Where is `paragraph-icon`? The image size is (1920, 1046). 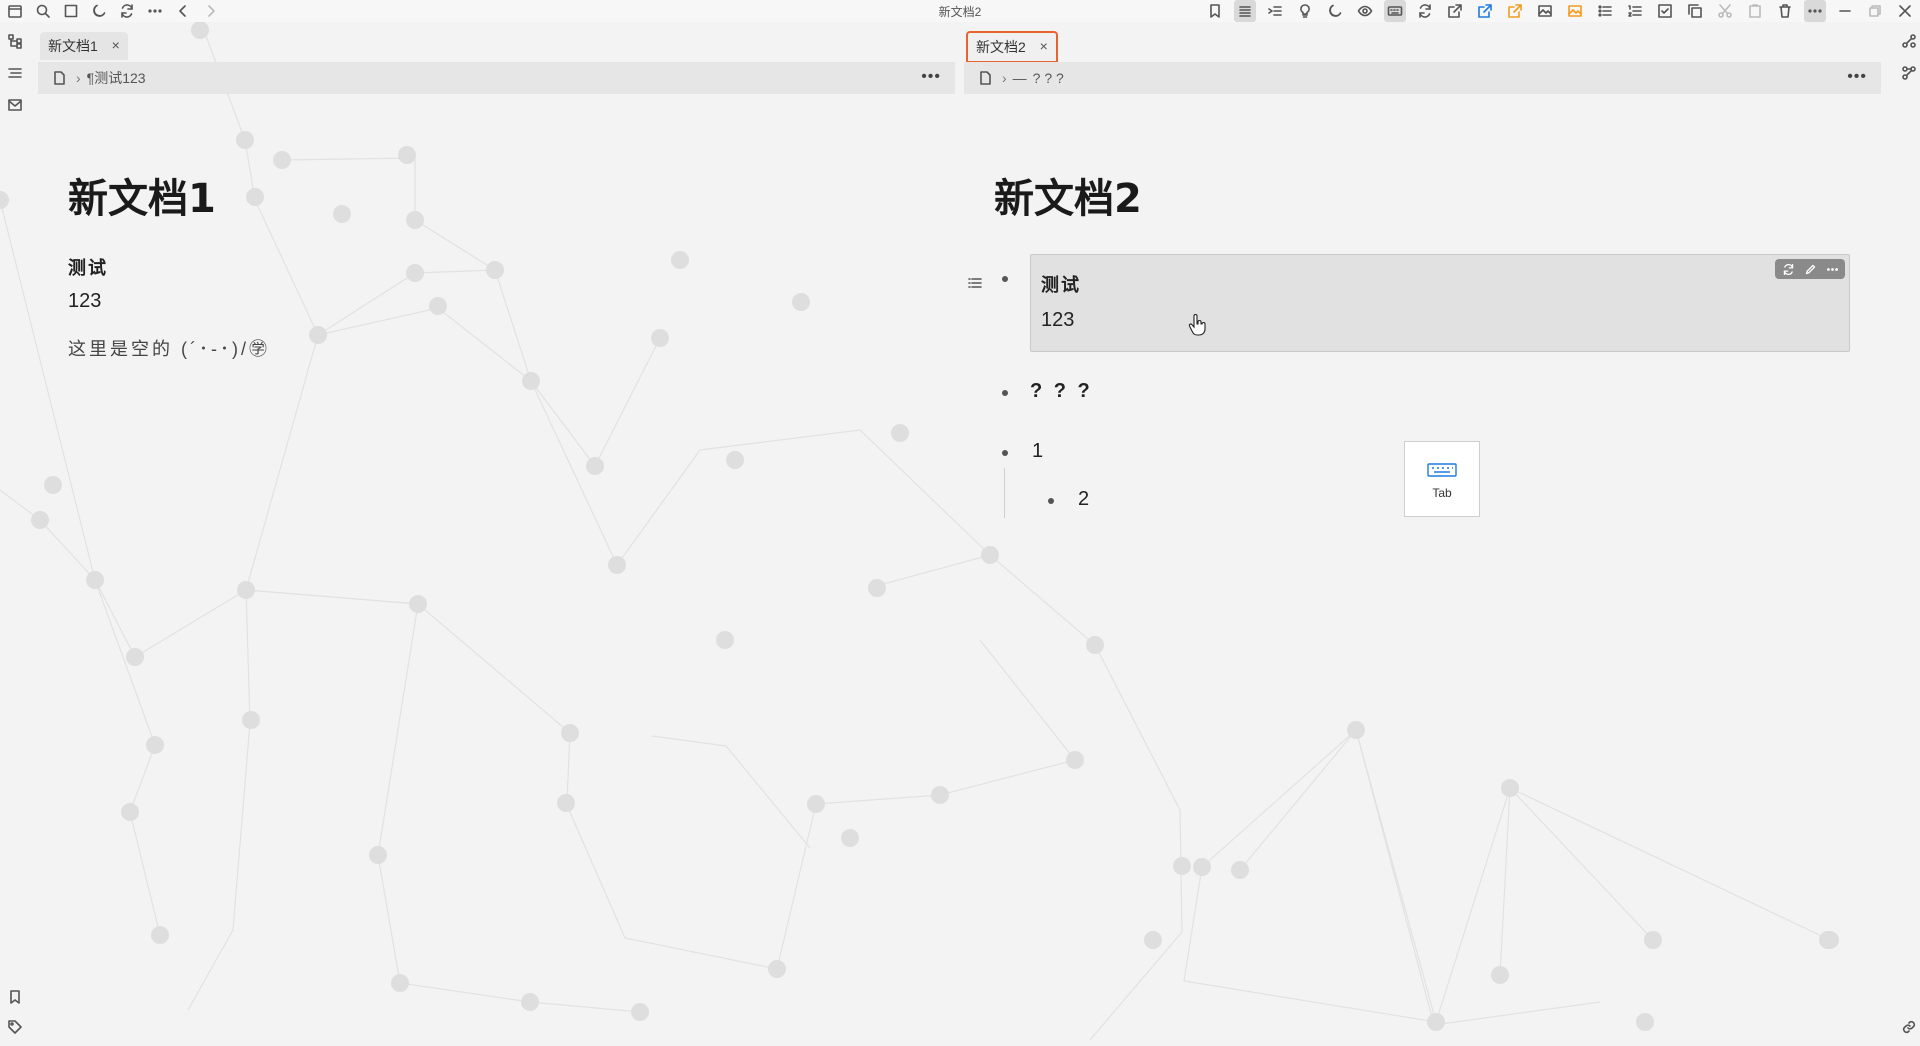 paragraph-icon is located at coordinates (1245, 11).